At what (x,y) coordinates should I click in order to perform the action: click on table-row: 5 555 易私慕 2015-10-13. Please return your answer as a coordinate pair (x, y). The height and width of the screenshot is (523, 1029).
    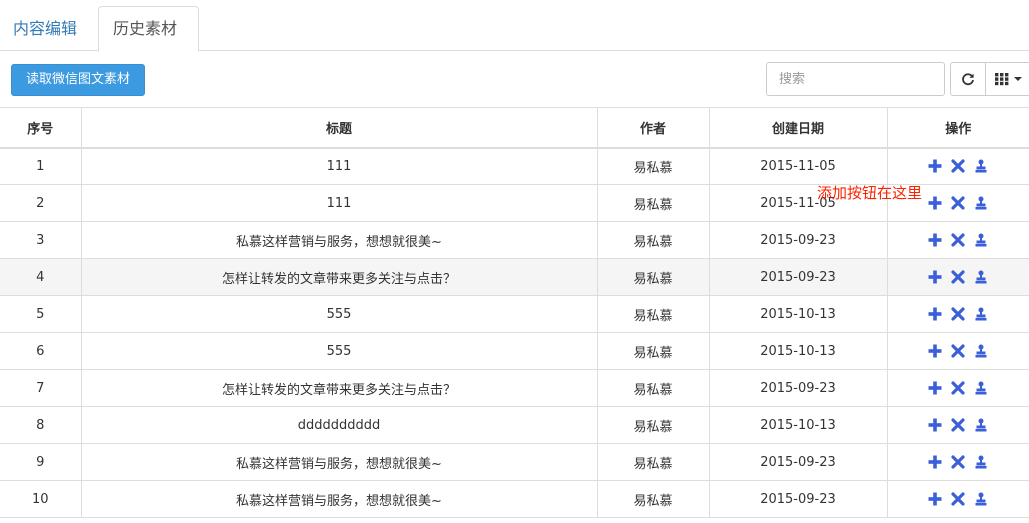
    Looking at the image, I should click on (514, 314).